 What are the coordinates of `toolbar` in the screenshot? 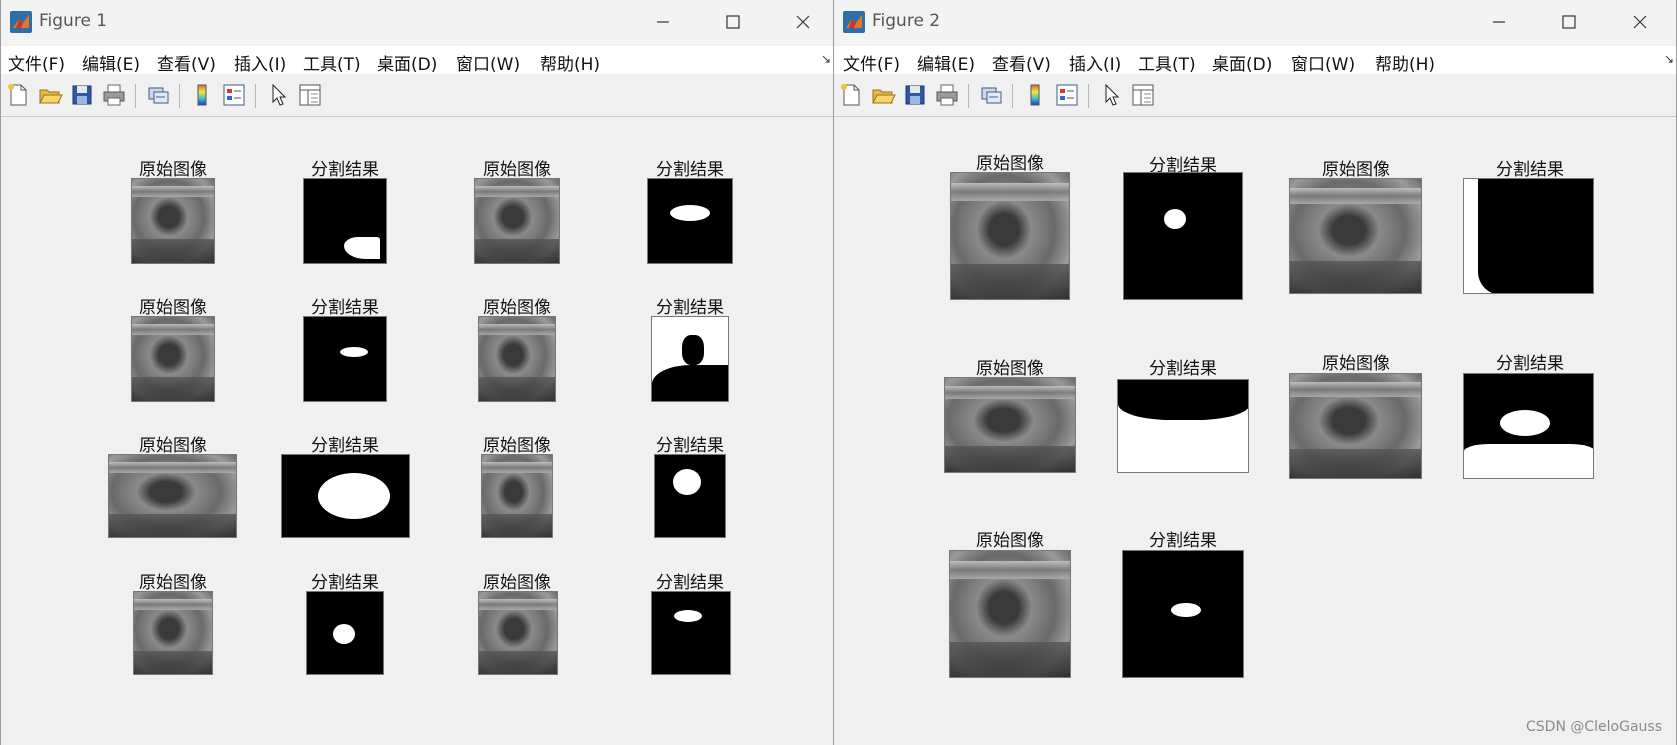 It's located at (1255, 97).